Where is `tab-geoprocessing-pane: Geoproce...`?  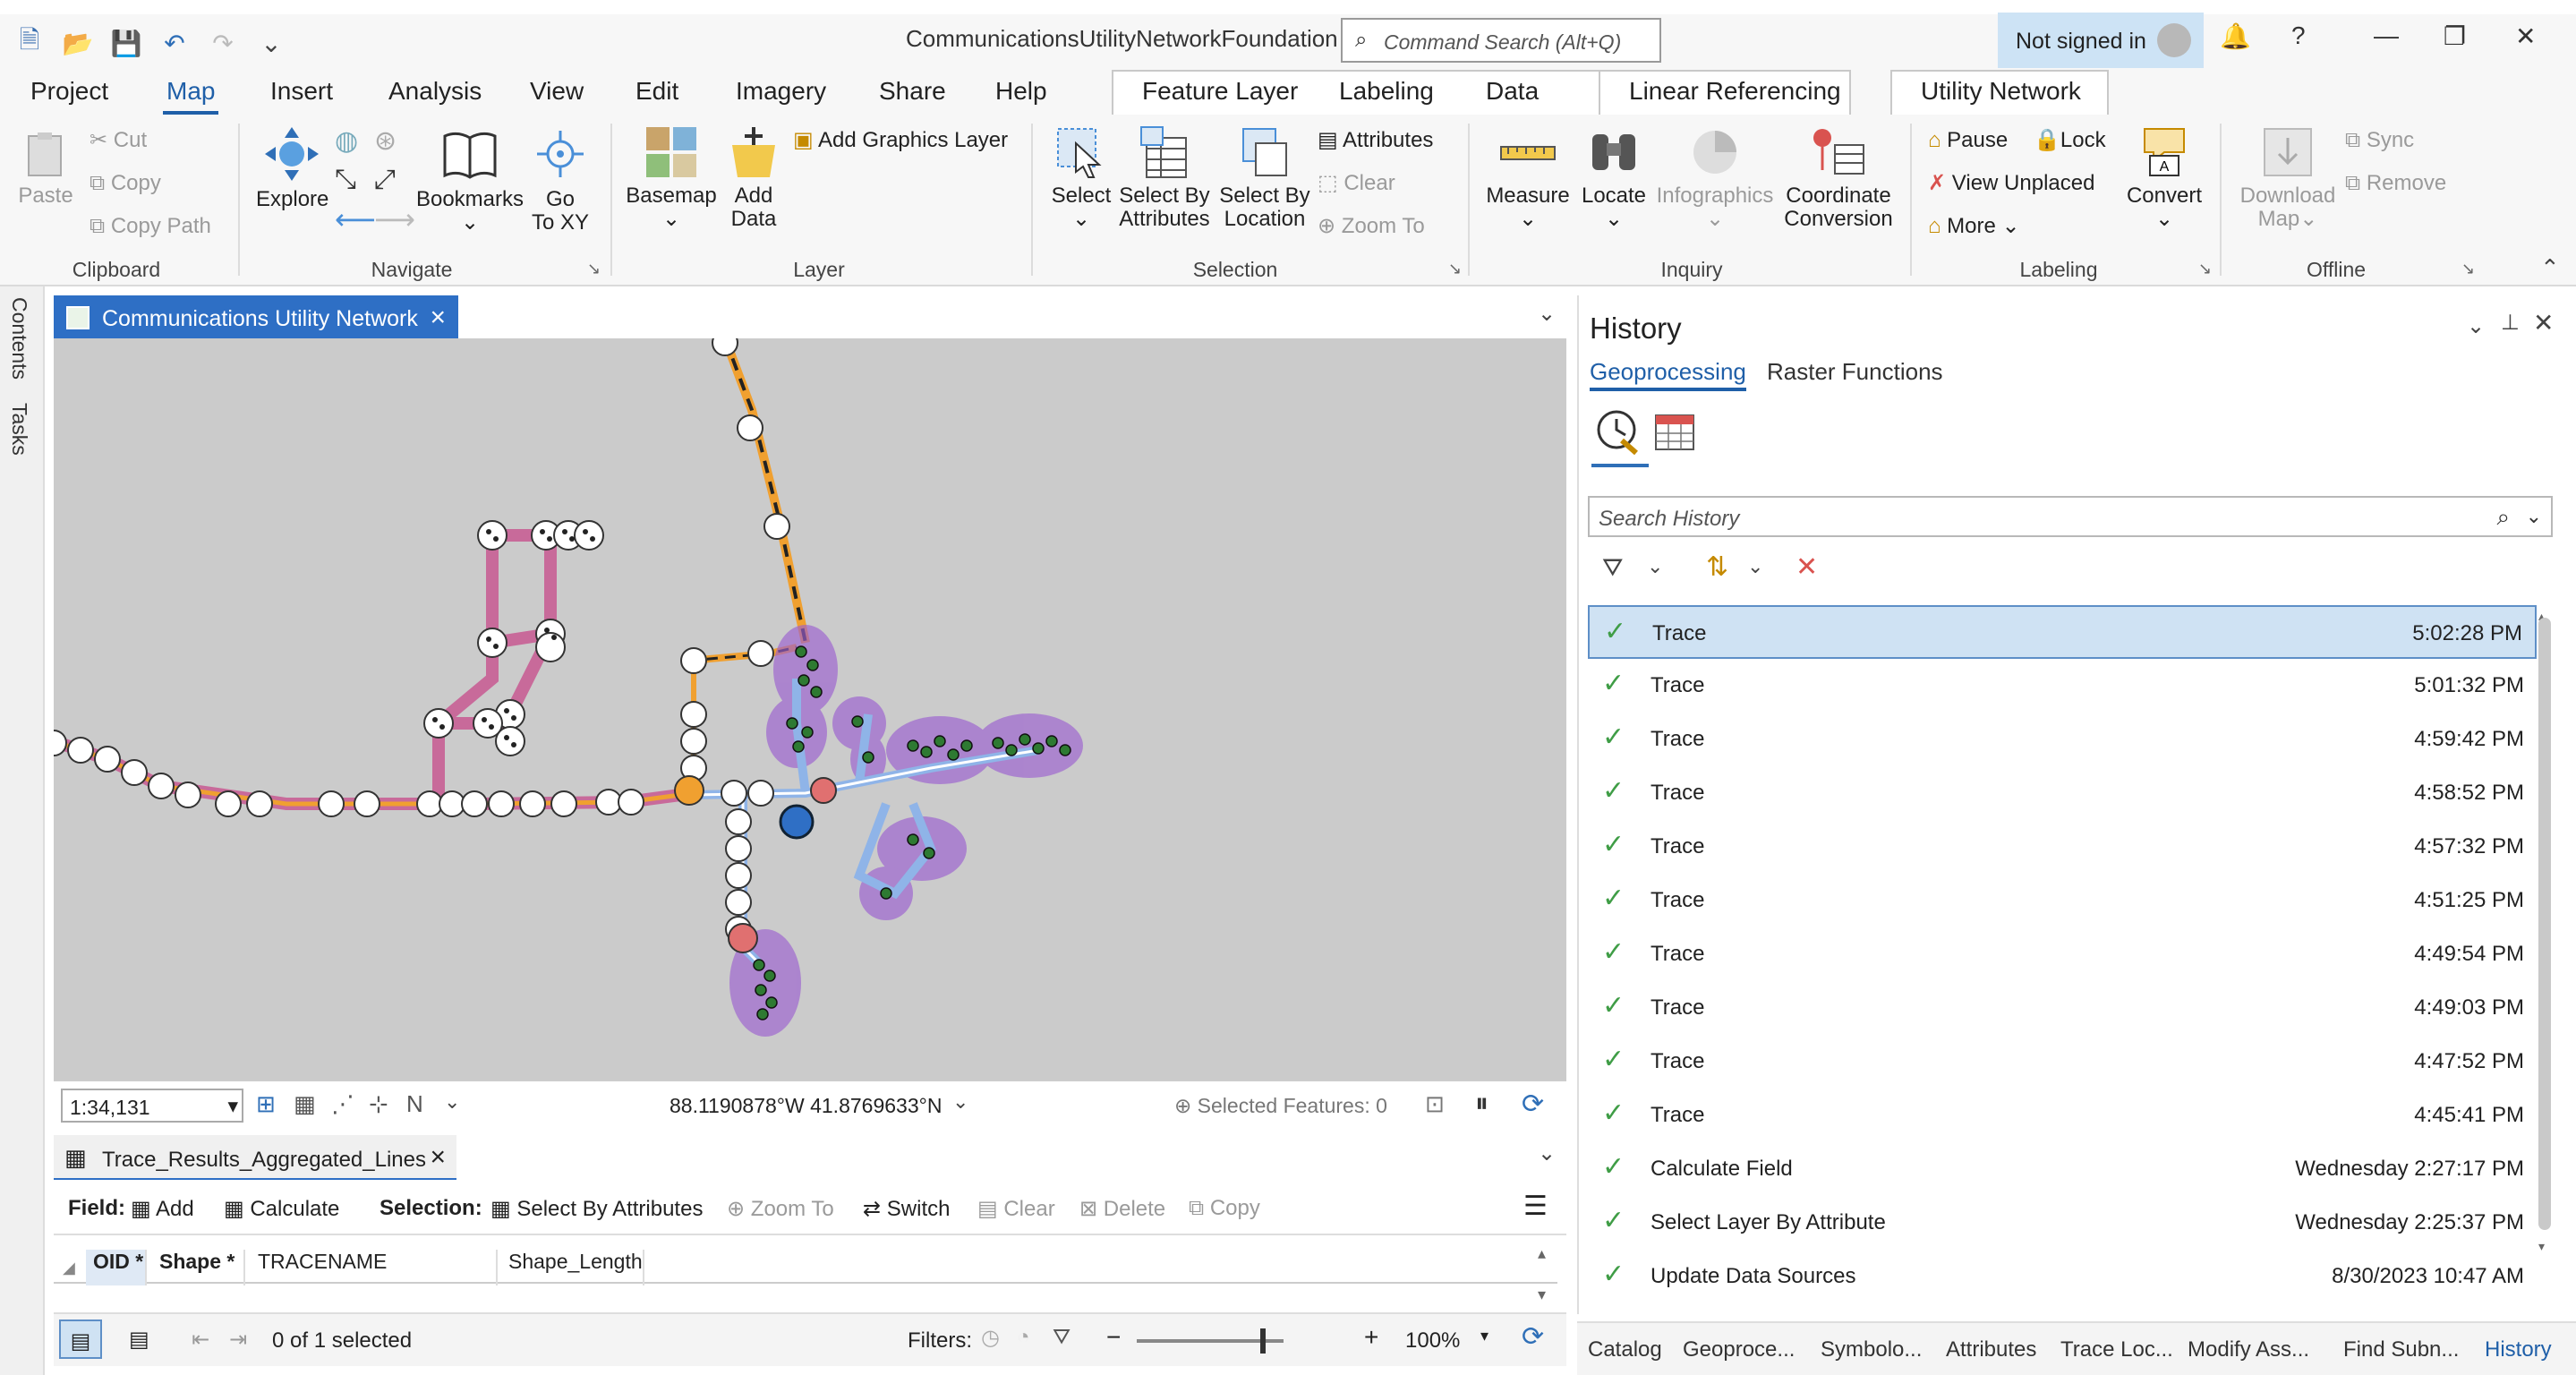 tab-geoprocessing-pane: Geoproce... is located at coordinates (1739, 1349).